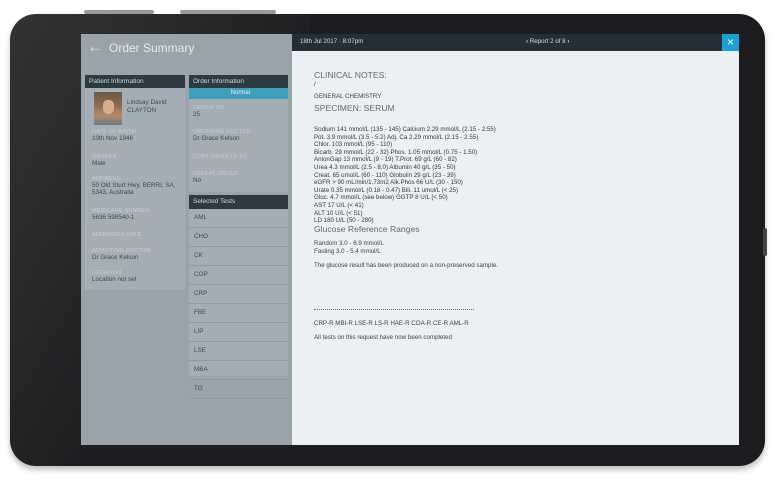 The image size is (773, 480). What do you see at coordinates (238, 313) in the screenshot?
I see `test-row: FBE` at bounding box center [238, 313].